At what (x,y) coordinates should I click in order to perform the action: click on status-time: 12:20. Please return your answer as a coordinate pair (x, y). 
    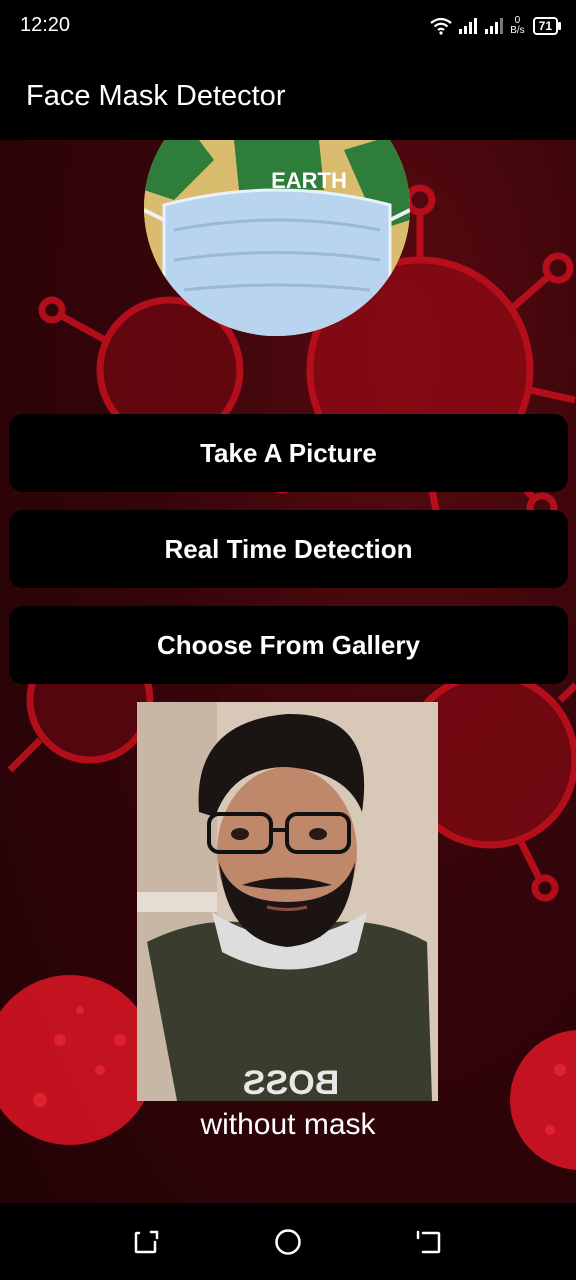
    Looking at the image, I should click on (45, 25).